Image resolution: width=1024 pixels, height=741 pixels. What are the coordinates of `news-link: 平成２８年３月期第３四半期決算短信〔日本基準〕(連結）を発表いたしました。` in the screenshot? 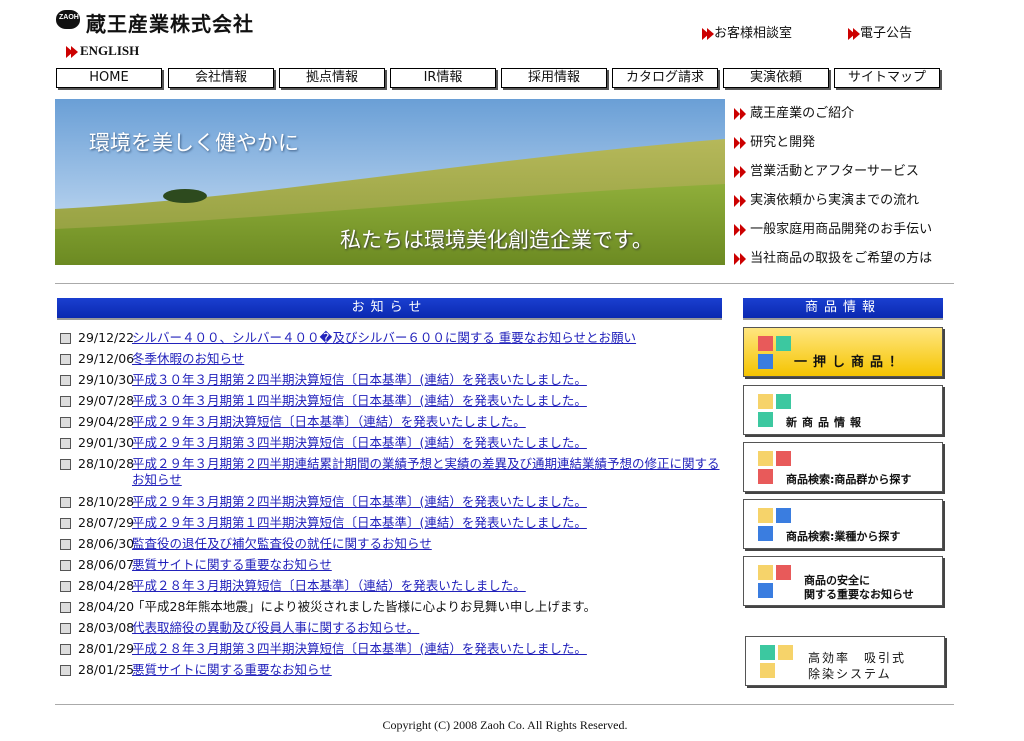 It's located at (427, 649).